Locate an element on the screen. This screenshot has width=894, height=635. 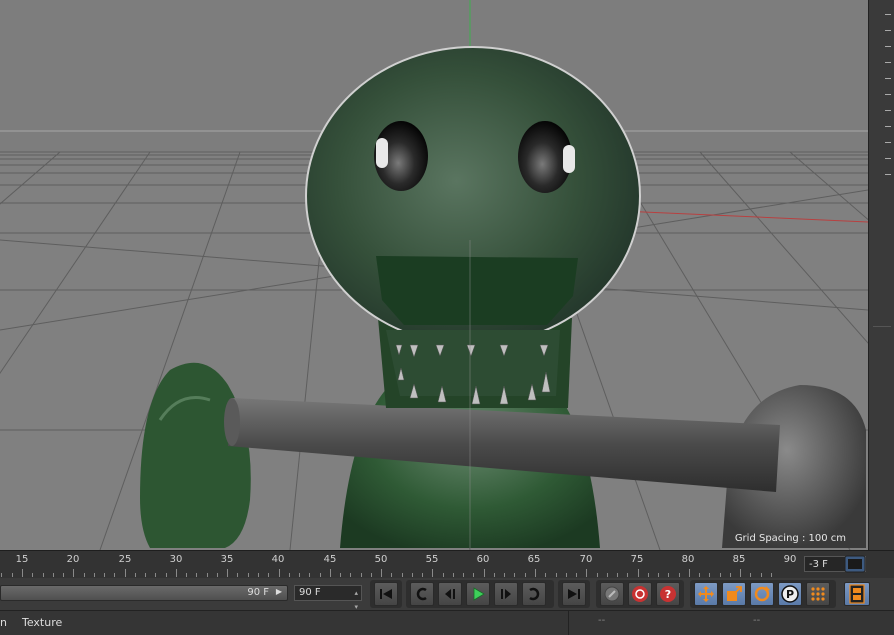
go-to-end-icon is located at coordinates (574, 594).